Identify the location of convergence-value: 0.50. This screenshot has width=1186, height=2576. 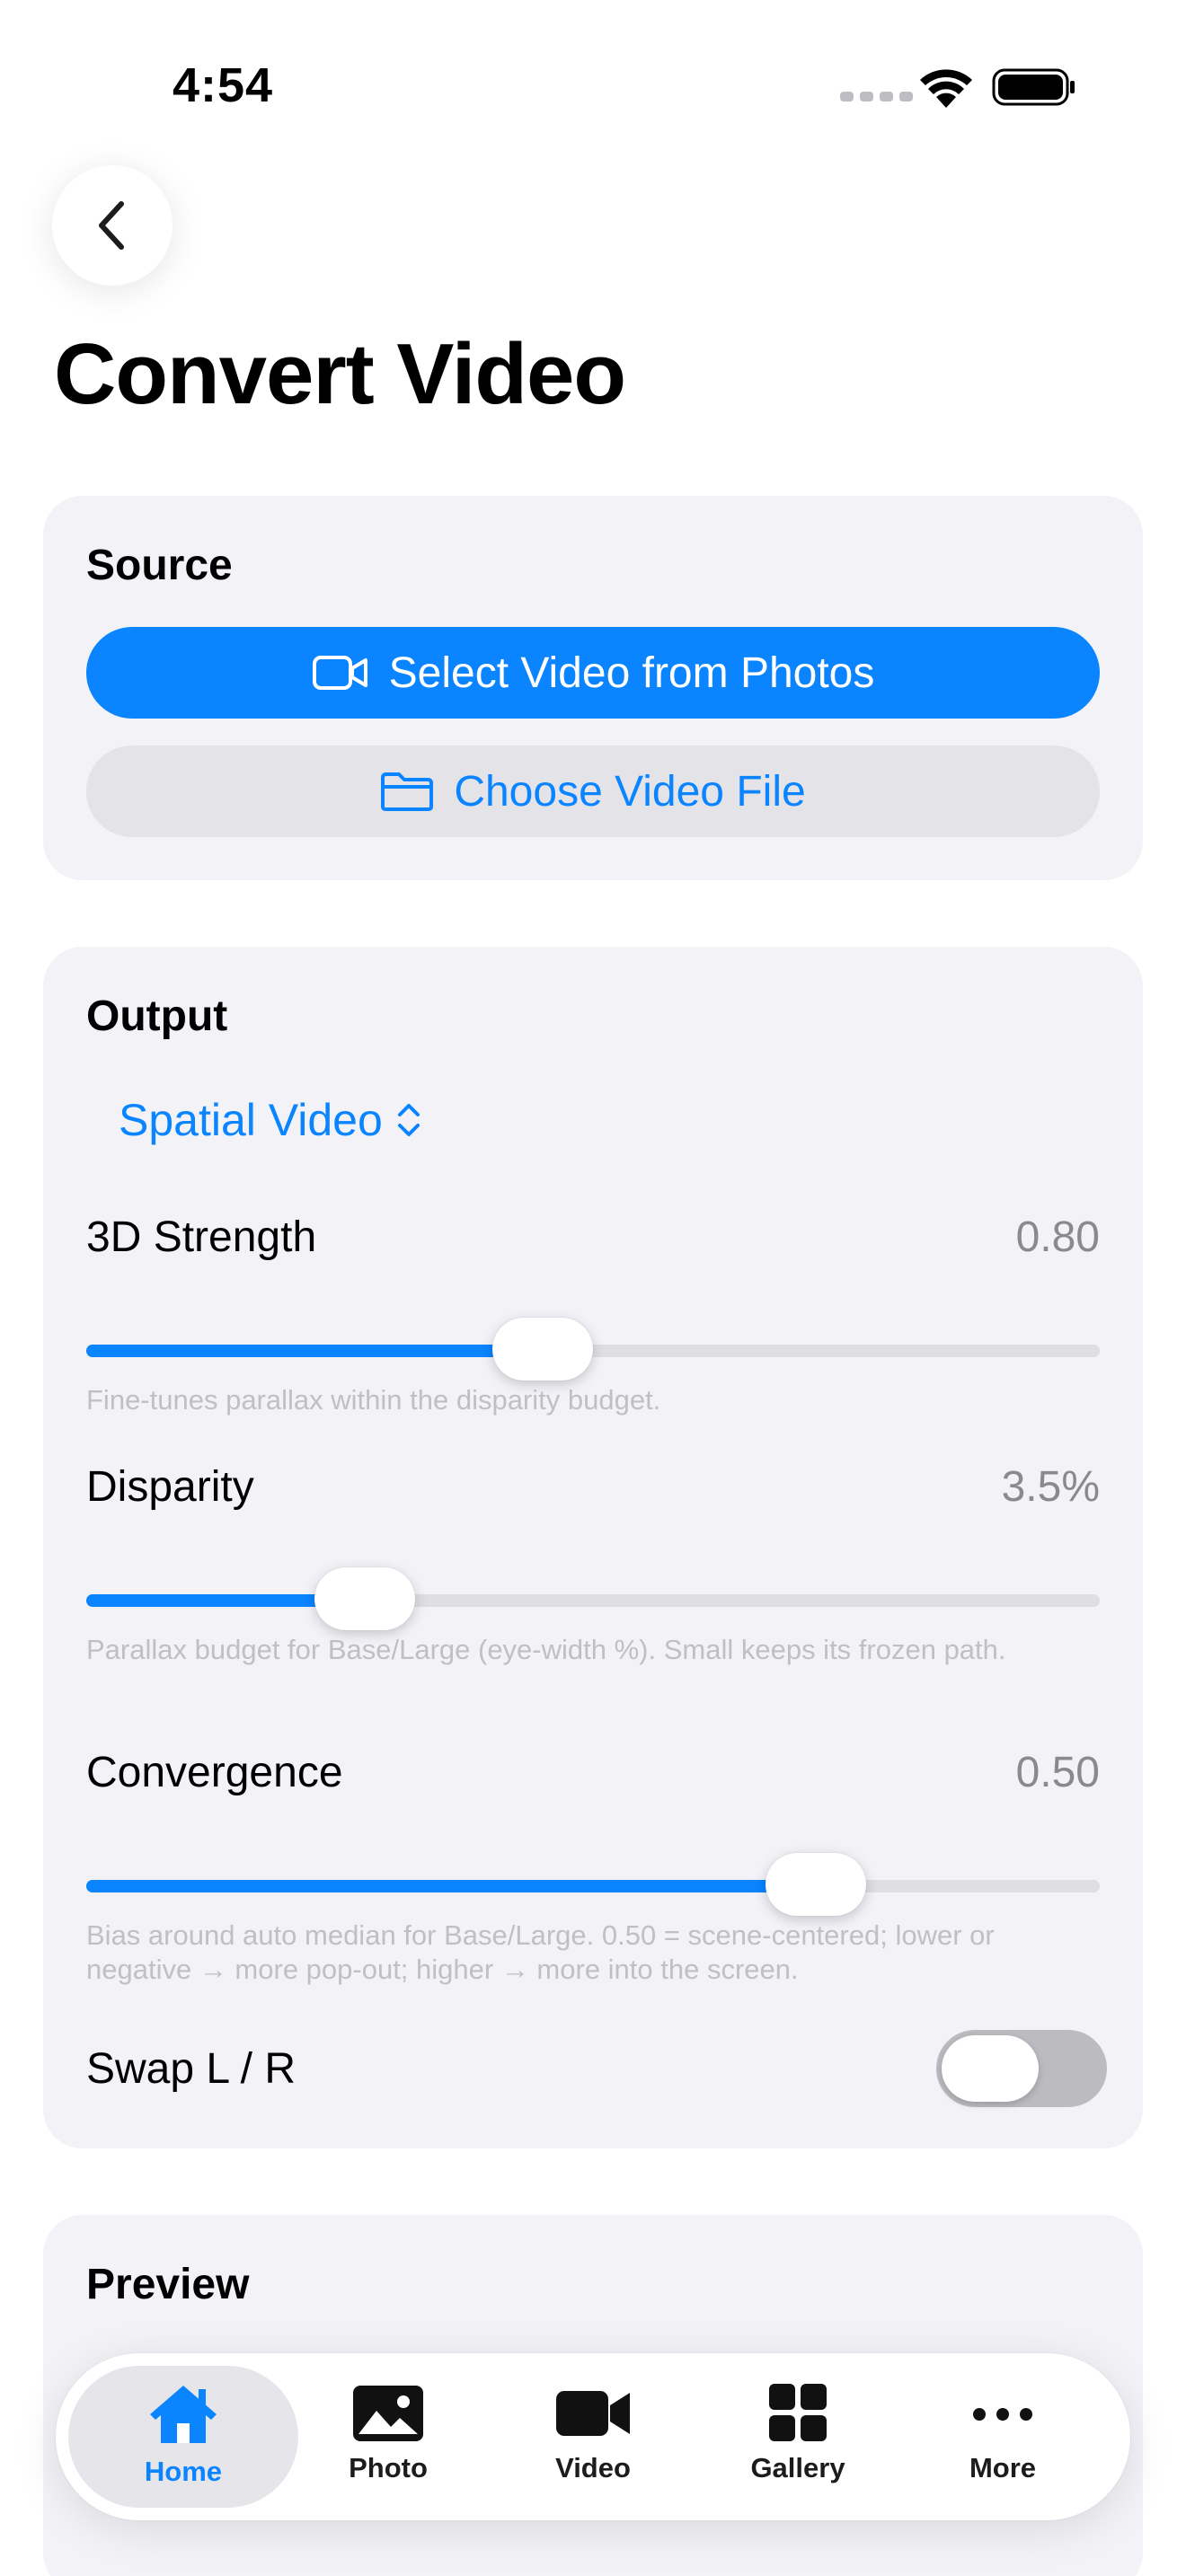
(1057, 1772).